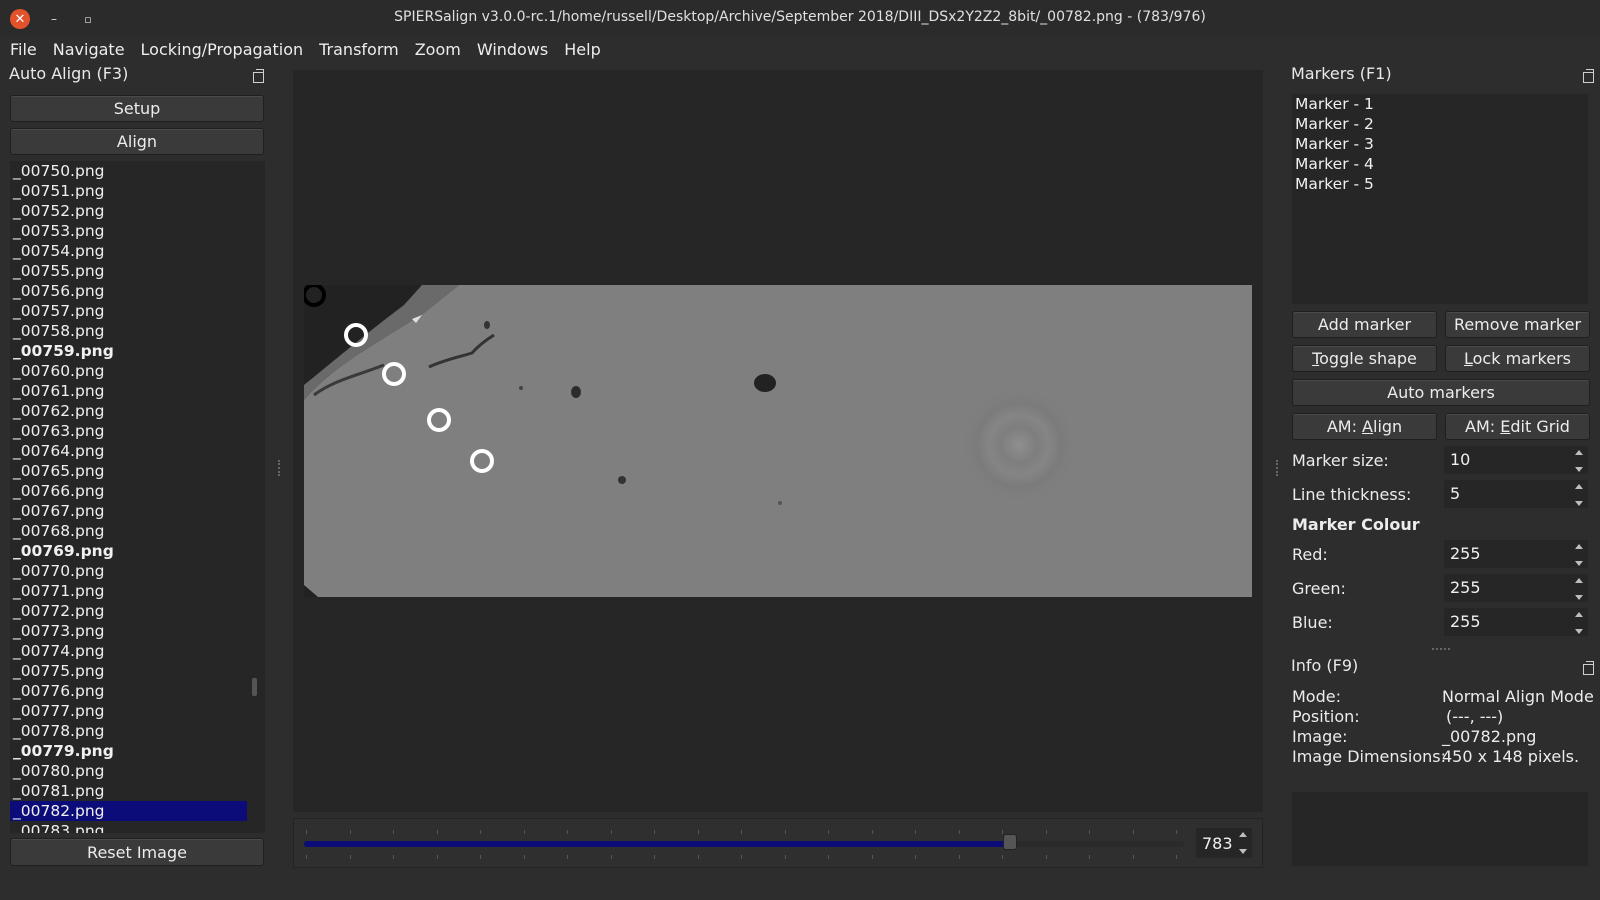 The height and width of the screenshot is (900, 1600). Describe the element at coordinates (137, 571) in the screenshot. I see `file-list-item: _00770.png` at that location.